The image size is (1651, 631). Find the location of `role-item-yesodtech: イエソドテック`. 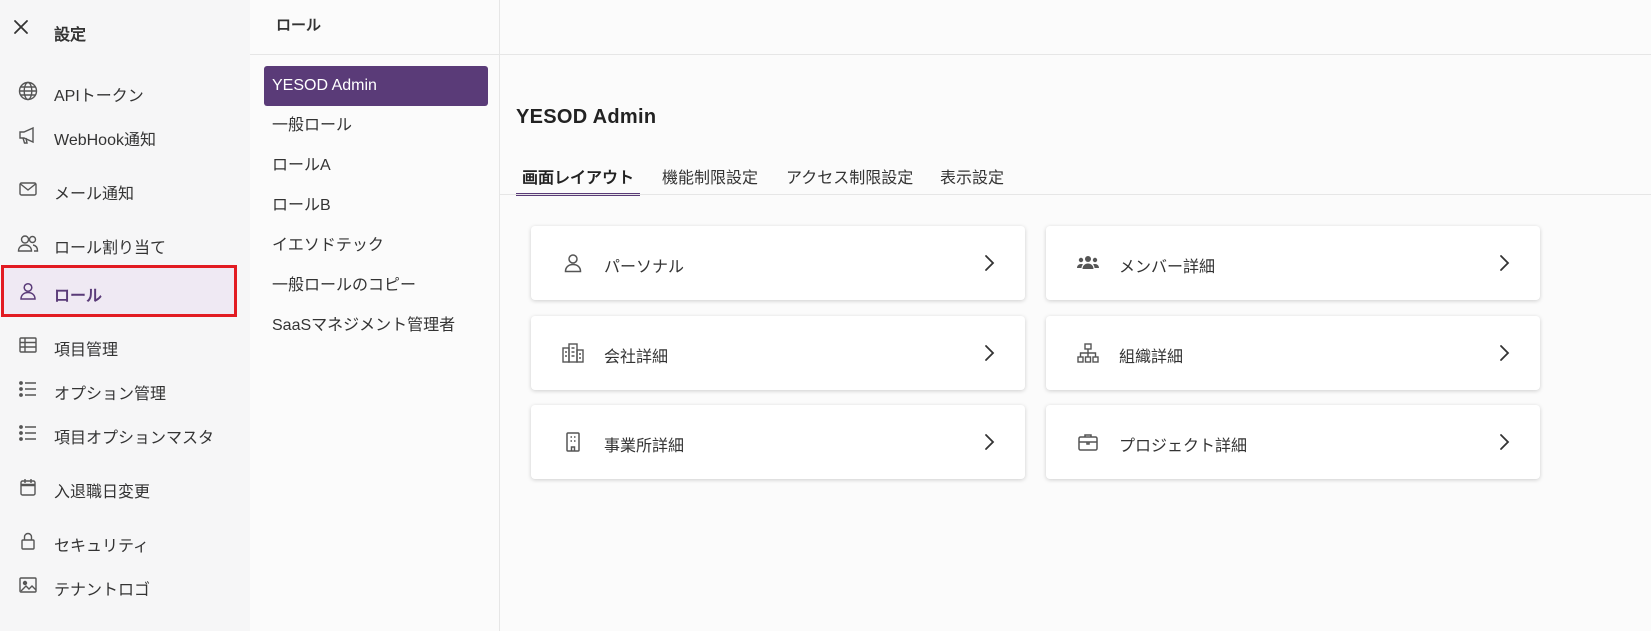

role-item-yesodtech: イエソドテック is located at coordinates (376, 246).